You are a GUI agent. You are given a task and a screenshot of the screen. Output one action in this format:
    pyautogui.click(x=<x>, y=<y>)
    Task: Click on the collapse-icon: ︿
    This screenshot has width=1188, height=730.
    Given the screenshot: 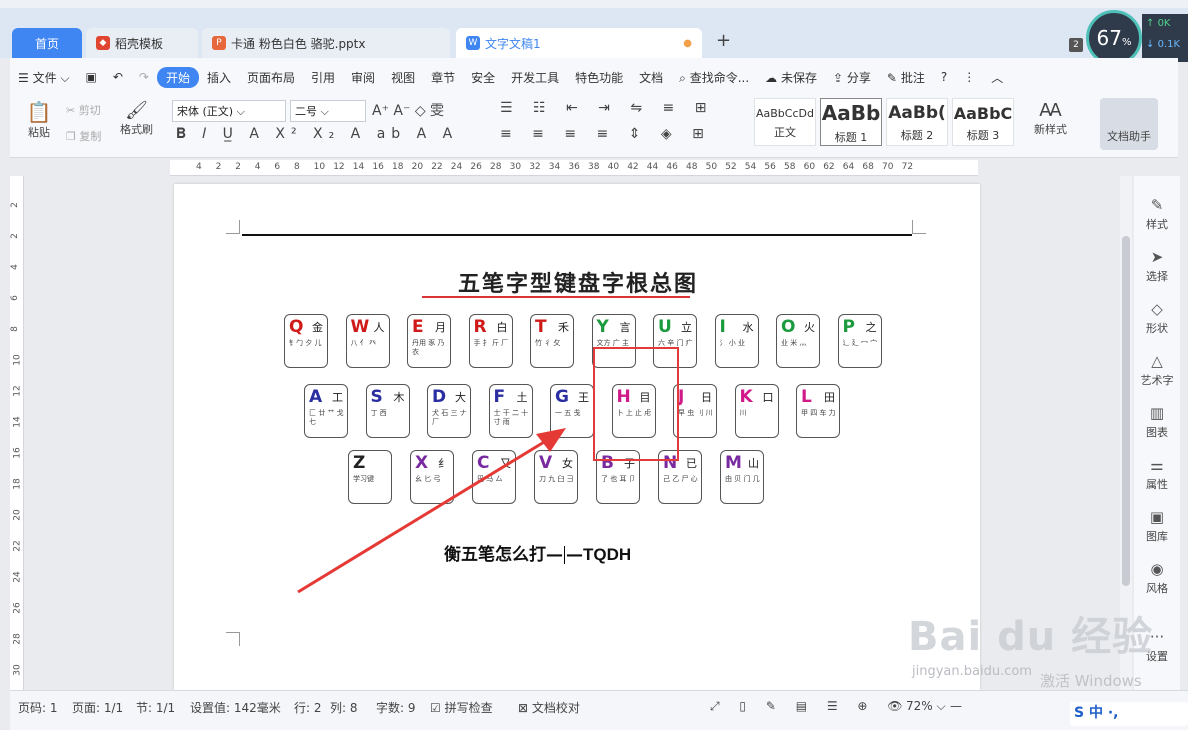 What is the action you would take?
    pyautogui.click(x=997, y=77)
    